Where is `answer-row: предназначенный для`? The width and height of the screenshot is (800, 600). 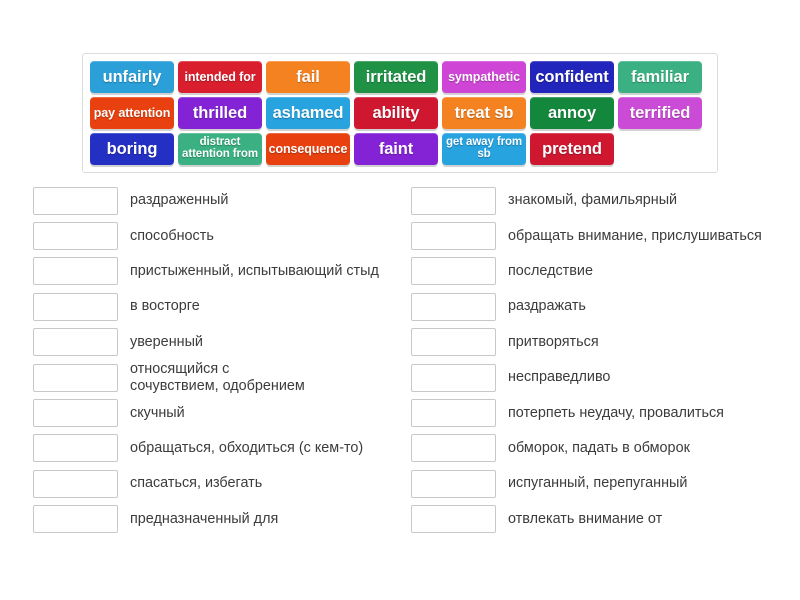 answer-row: предназначенный для is located at coordinates (222, 519).